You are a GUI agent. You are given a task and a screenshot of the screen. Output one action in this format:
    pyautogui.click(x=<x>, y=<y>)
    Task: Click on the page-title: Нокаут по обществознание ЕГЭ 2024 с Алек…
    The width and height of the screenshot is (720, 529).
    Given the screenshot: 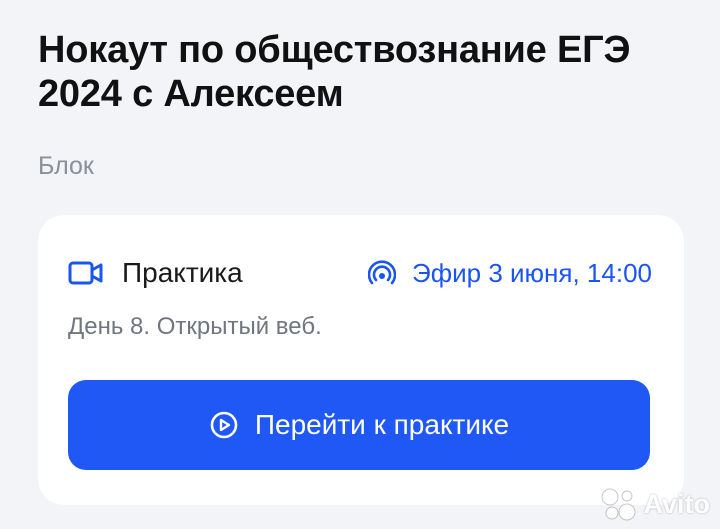 What is the action you would take?
    pyautogui.click(x=334, y=72)
    